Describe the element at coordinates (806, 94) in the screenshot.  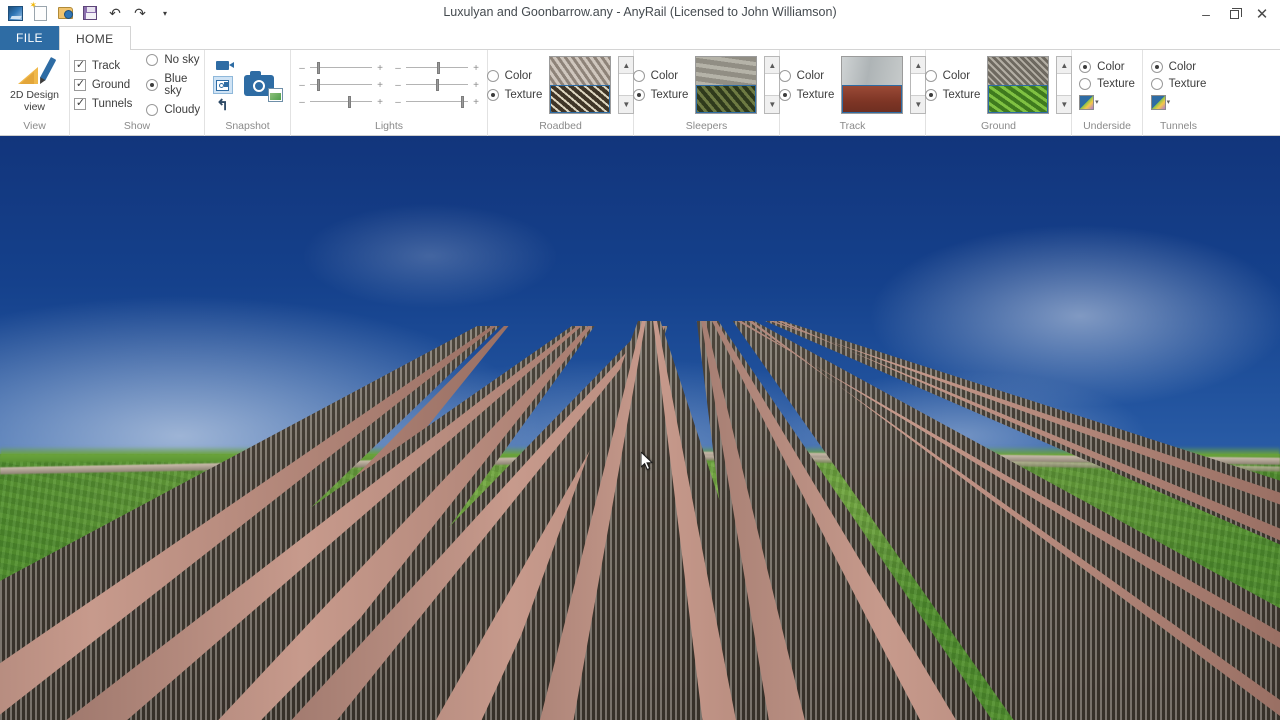
I see `radio-track-texture: Texture` at that location.